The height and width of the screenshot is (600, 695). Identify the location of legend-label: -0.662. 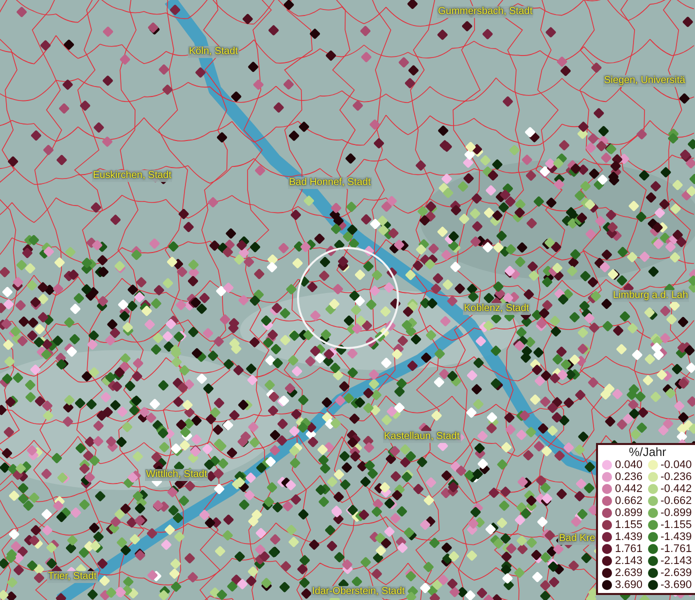
(676, 501).